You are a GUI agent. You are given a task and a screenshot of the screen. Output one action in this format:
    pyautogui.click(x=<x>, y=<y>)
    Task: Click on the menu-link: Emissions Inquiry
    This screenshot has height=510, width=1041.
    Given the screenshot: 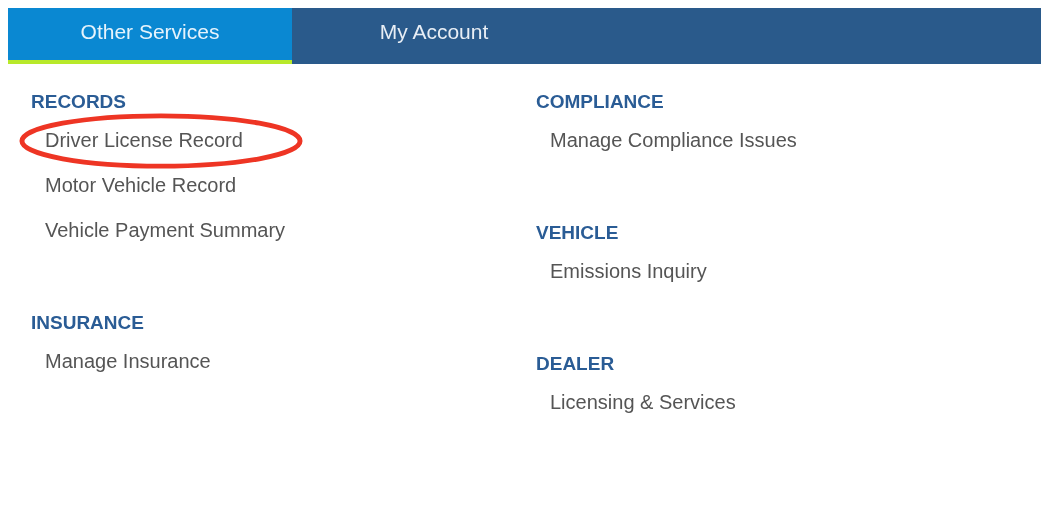 What is the action you would take?
    pyautogui.click(x=628, y=271)
    